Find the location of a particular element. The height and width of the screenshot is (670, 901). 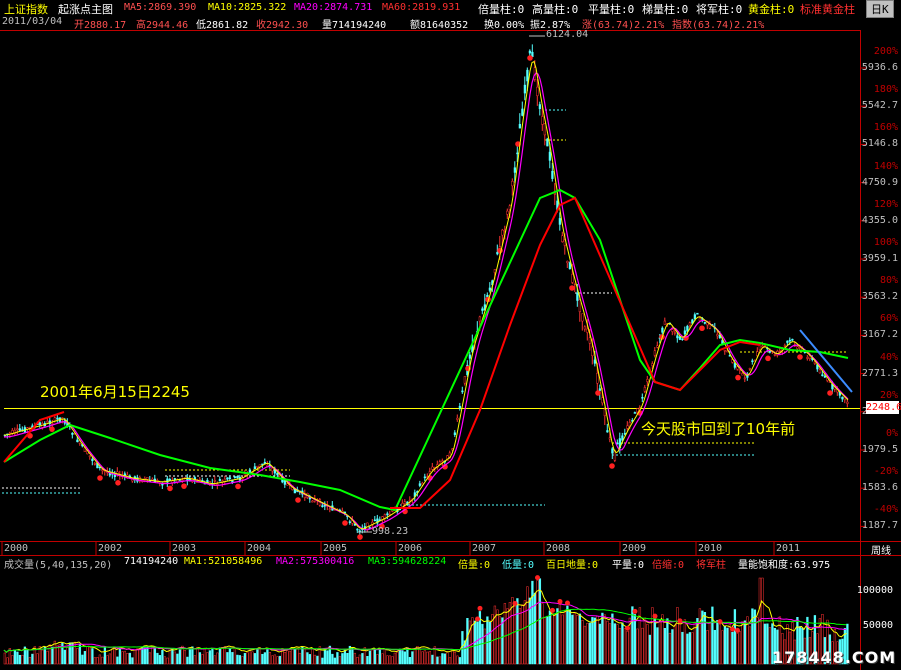

flat-bar-count: 平量柱:0 is located at coordinates (611, 9).